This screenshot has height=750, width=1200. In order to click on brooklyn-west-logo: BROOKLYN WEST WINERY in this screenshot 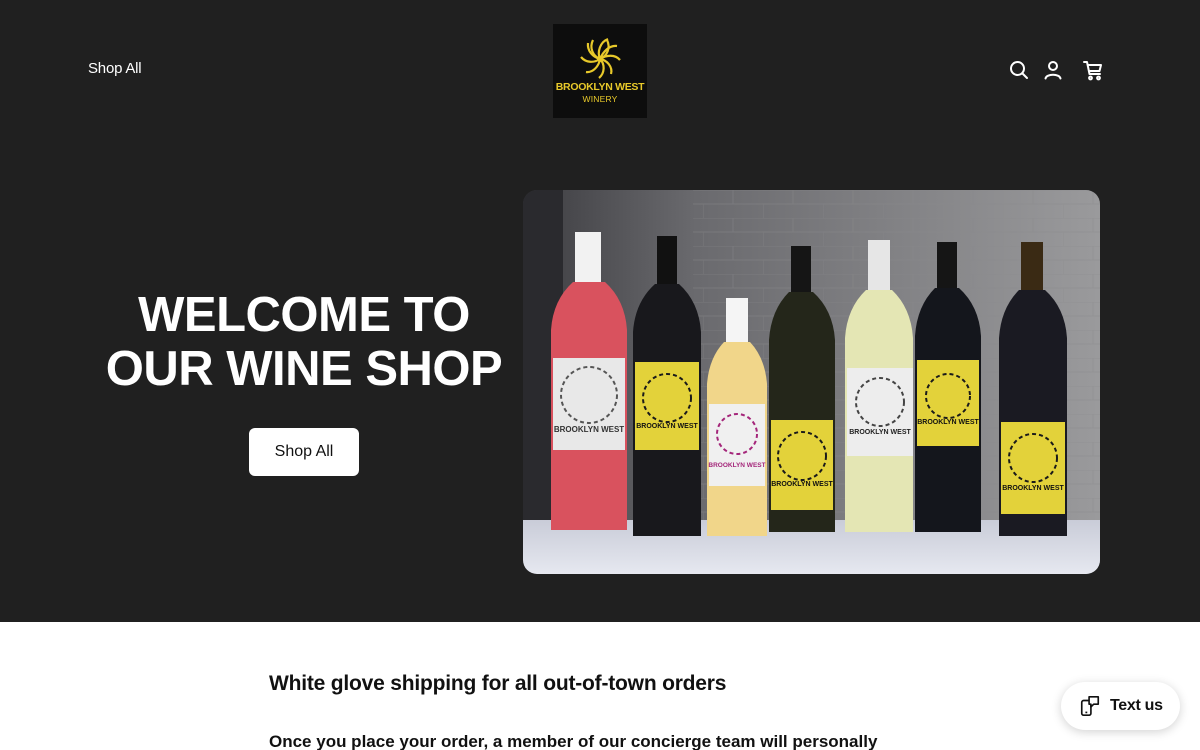, I will do `click(600, 71)`.